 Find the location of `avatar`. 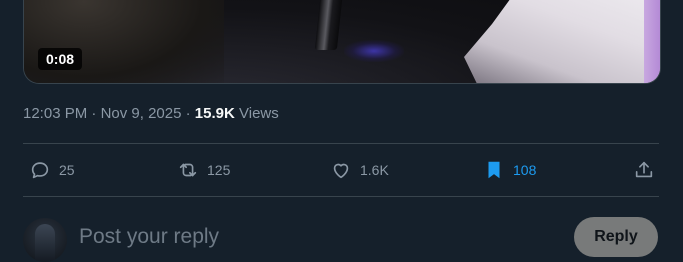

avatar is located at coordinates (45, 240).